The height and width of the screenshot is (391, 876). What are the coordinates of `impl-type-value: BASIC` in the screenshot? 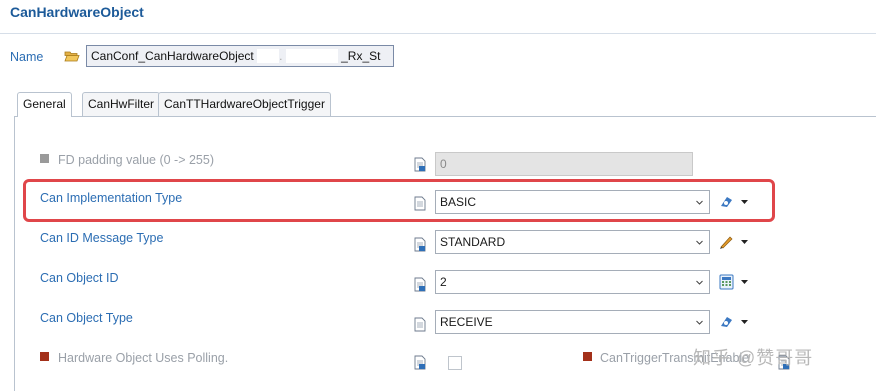 It's located at (458, 202).